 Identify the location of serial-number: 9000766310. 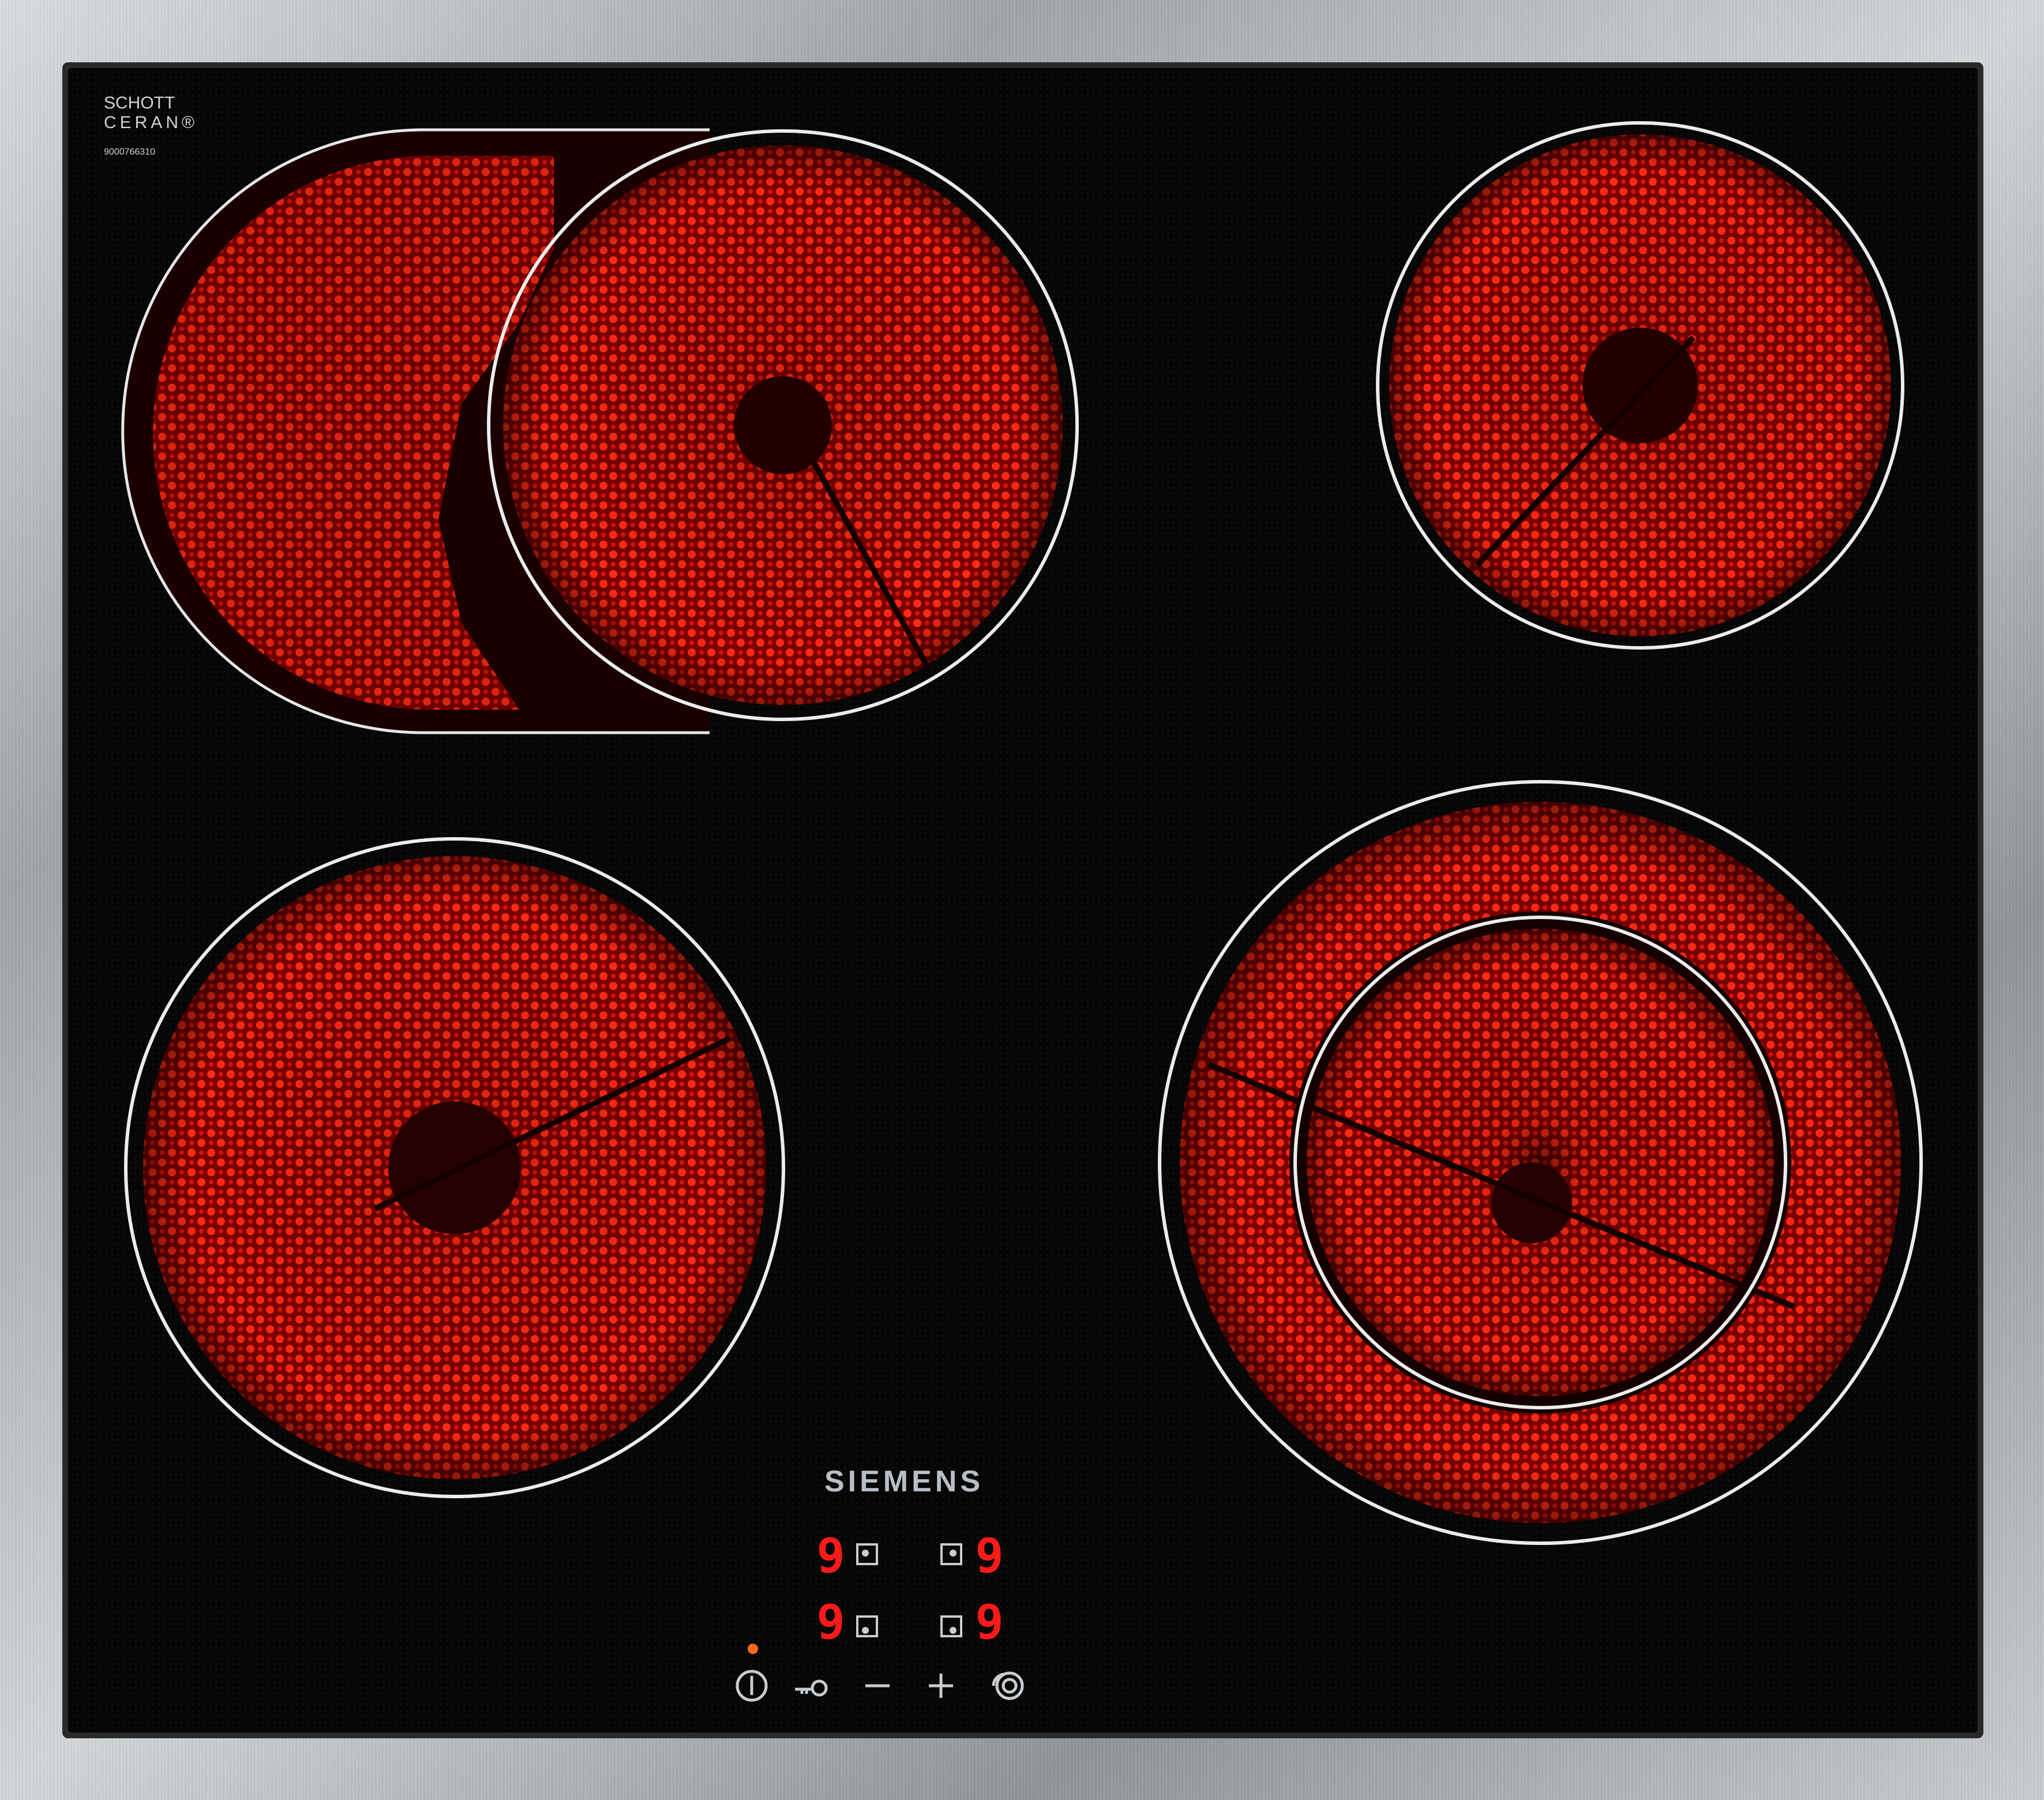
(129, 152).